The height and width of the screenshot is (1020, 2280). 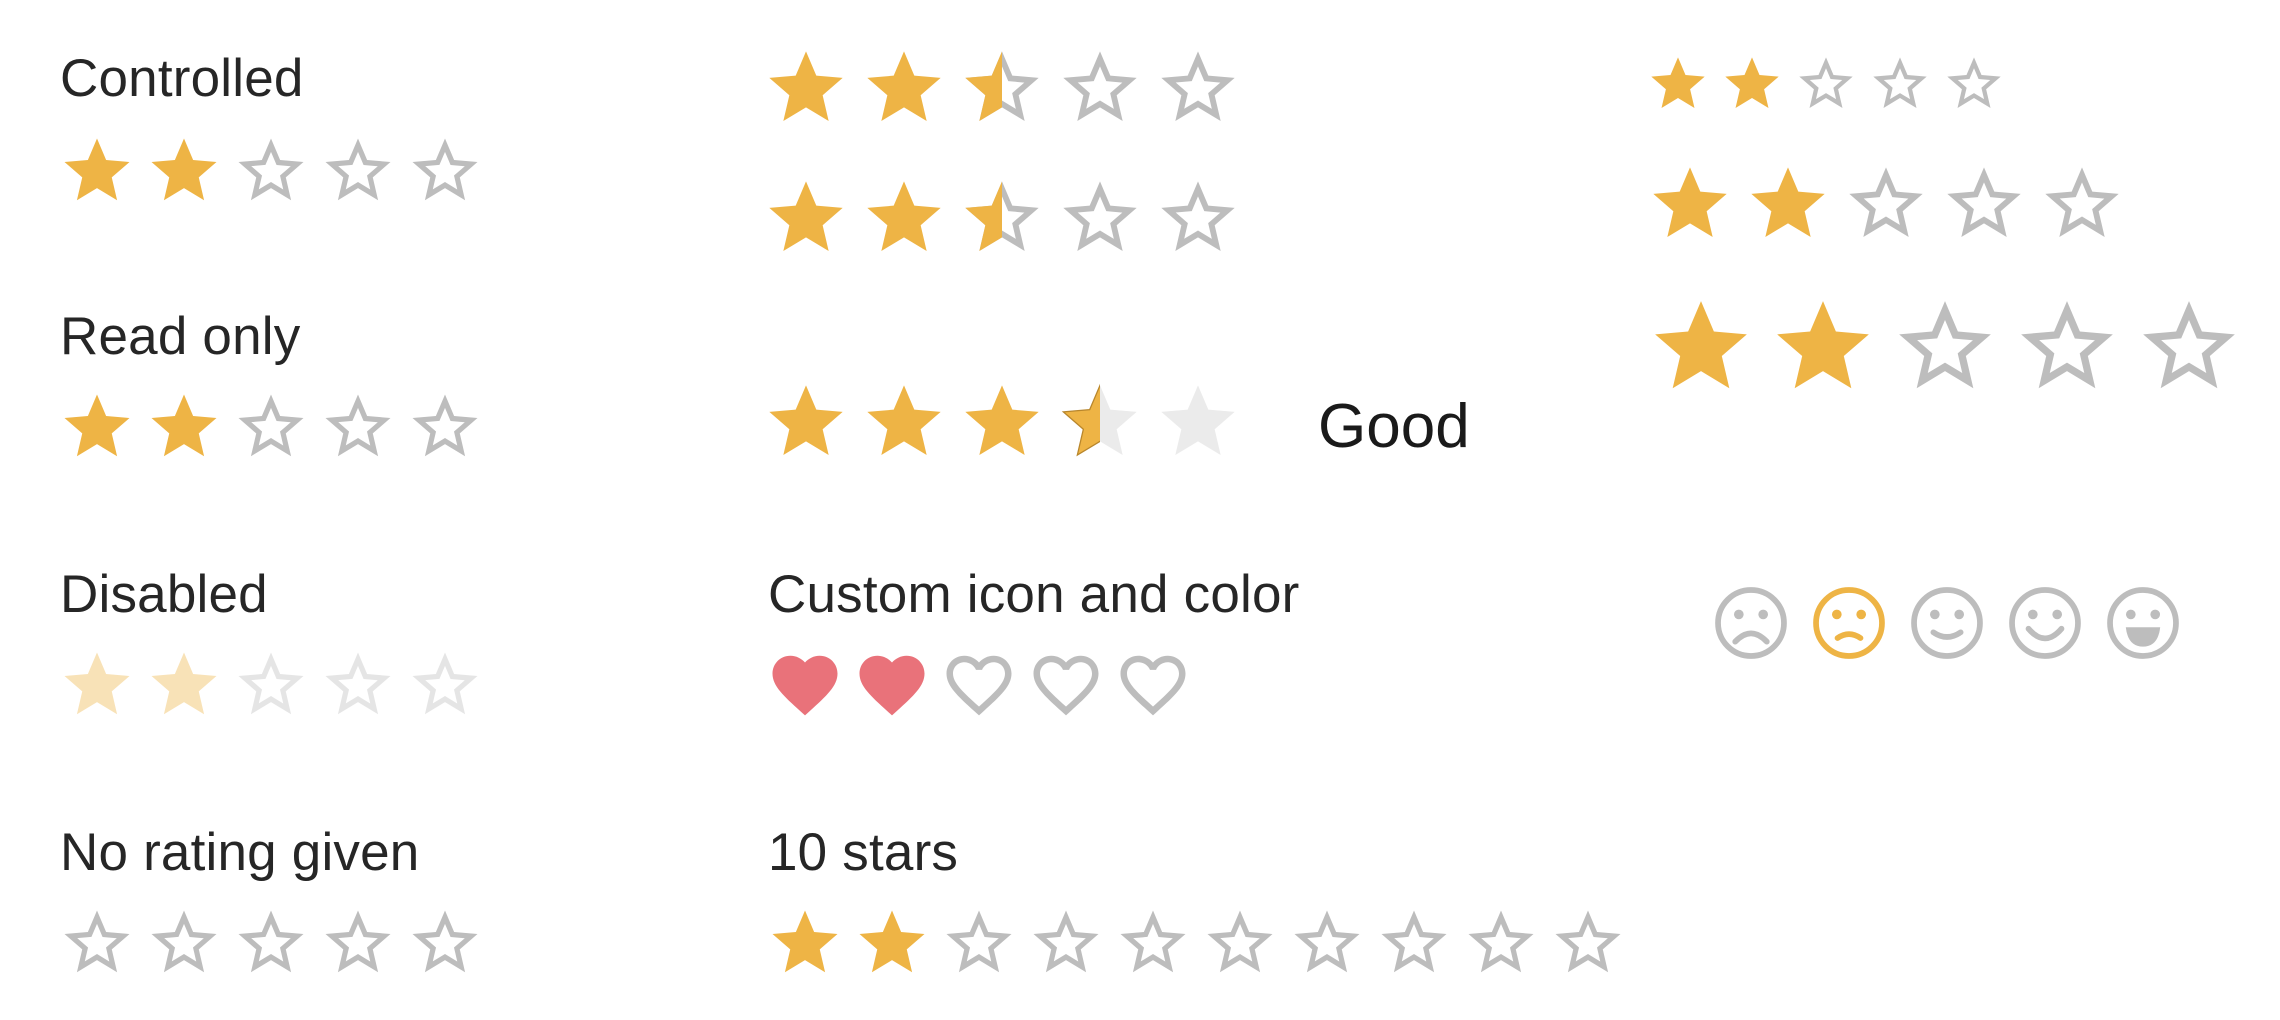 I want to click on controlled-rating, so click(x=271, y=171).